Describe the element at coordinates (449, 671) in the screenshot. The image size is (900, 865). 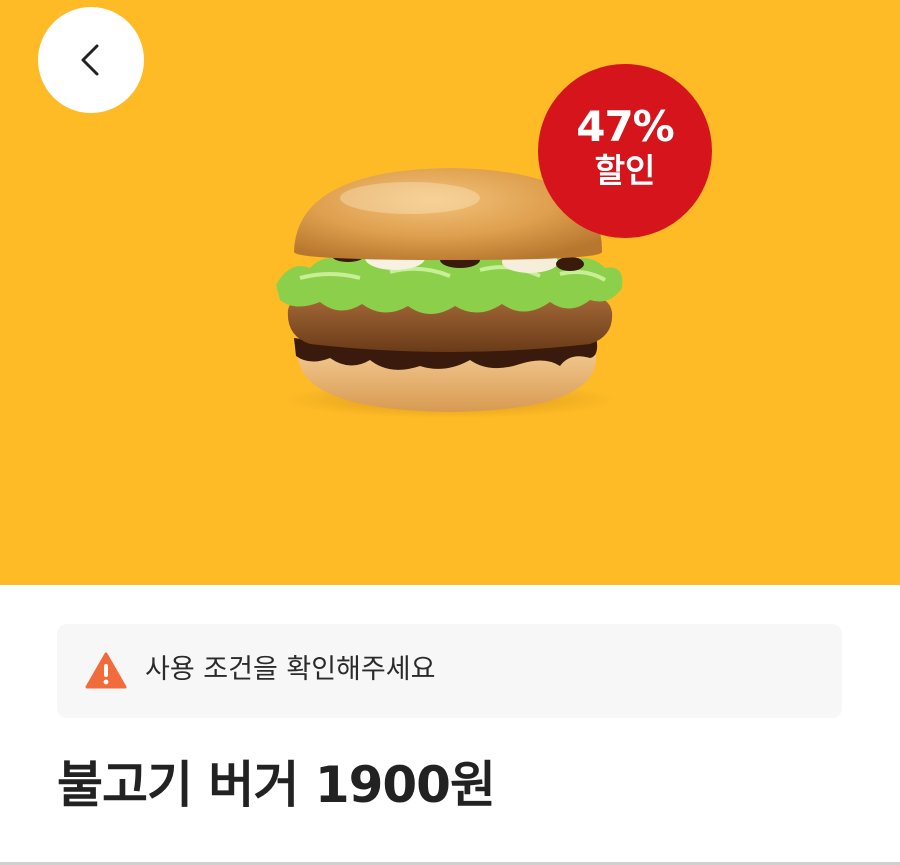
I see `usage-notice: 사용 조건을 확인해주세요` at that location.